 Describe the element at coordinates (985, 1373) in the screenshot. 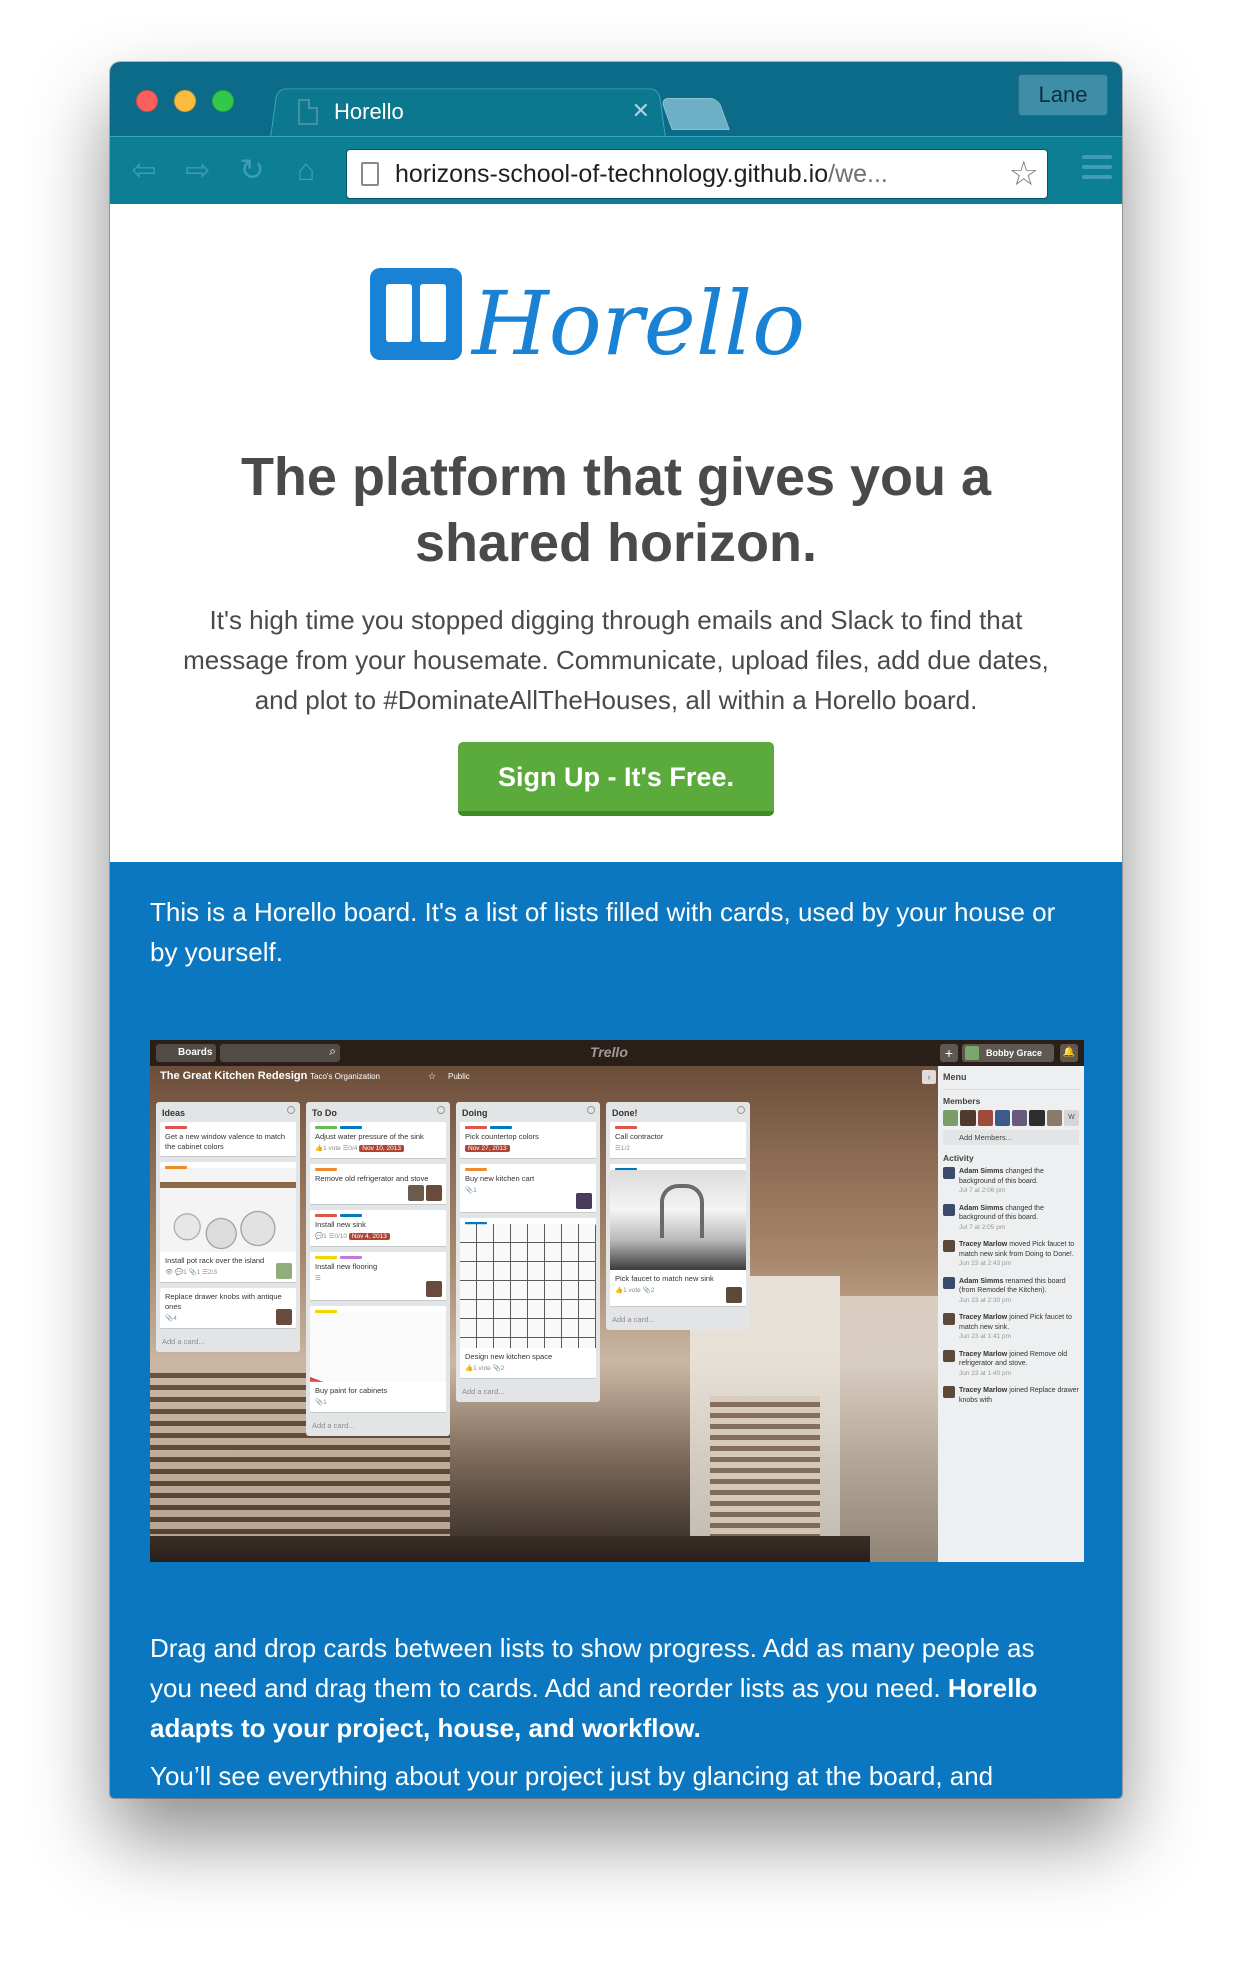

I see `activity-time: Jun 23 at 1:40 pm` at that location.